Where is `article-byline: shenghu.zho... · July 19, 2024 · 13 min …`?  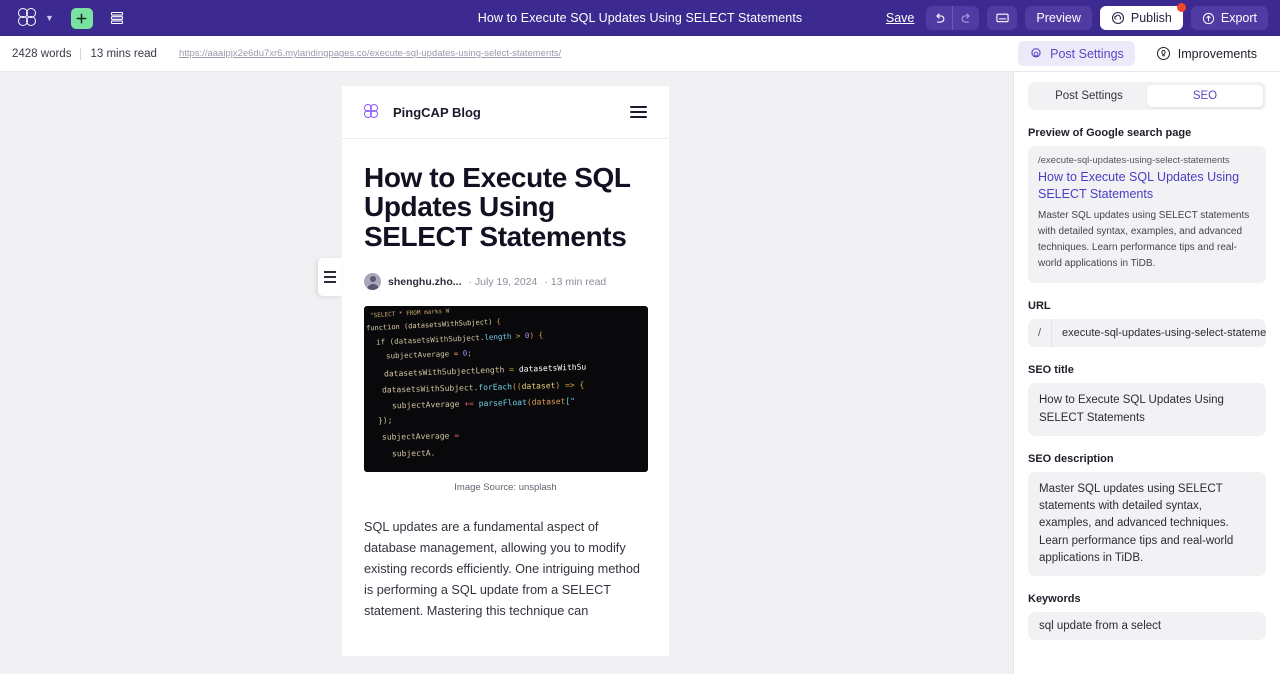
article-byline: shenghu.zho... · July 19, 2024 · 13 min … is located at coordinates (505, 282).